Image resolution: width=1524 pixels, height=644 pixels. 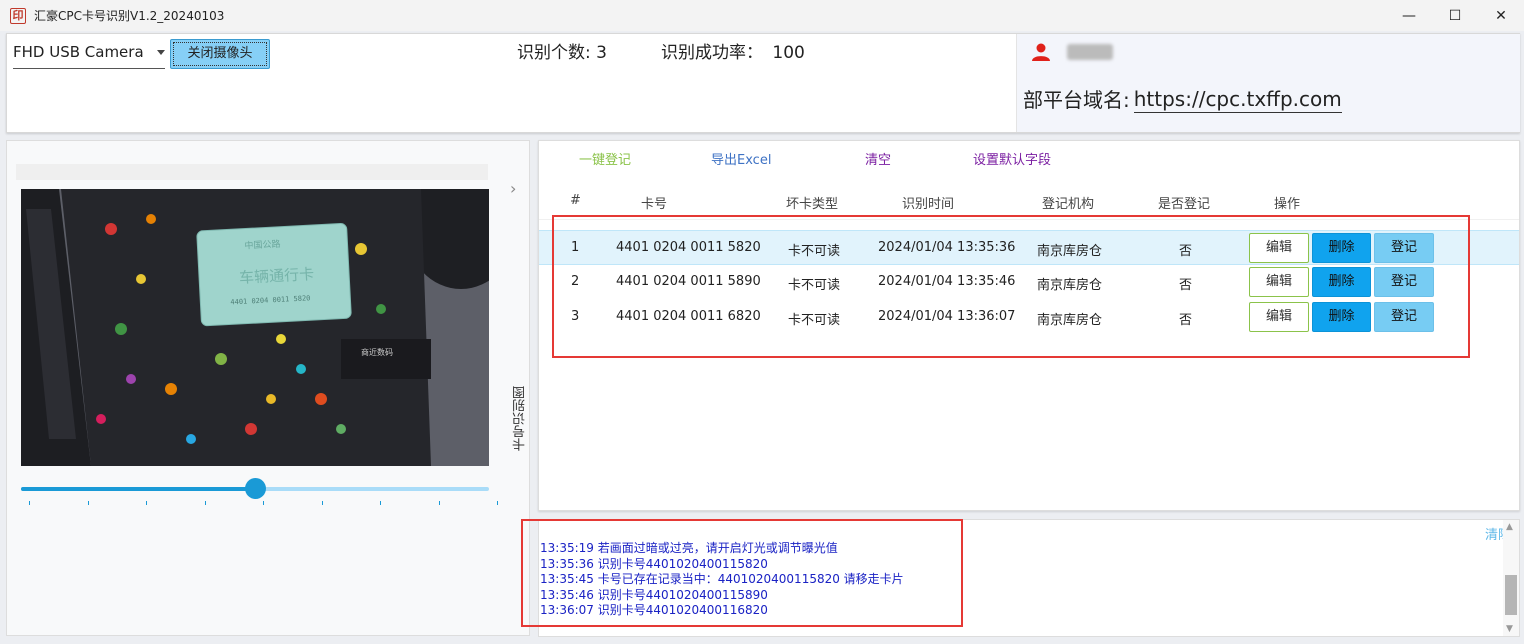 I want to click on domain-label: 部平台域名:, so click(x=1076, y=100).